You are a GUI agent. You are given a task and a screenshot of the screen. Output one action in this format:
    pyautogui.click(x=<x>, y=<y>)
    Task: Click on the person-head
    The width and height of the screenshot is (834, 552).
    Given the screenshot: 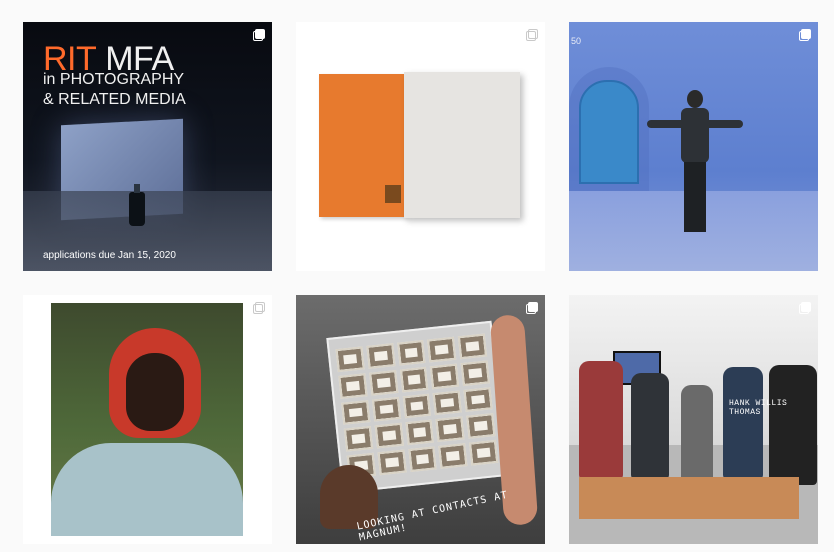 What is the action you would take?
    pyautogui.click(x=695, y=99)
    